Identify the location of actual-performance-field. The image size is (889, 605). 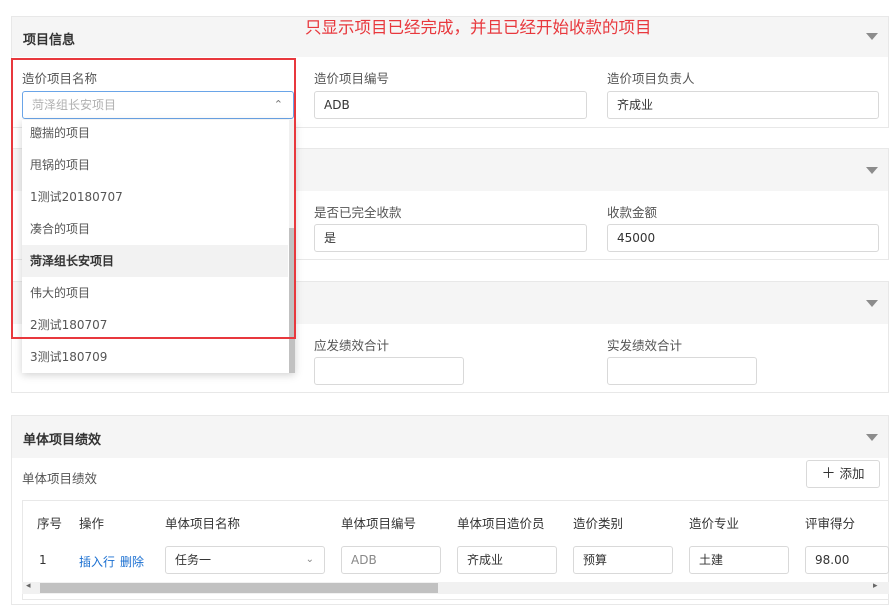
(682, 371).